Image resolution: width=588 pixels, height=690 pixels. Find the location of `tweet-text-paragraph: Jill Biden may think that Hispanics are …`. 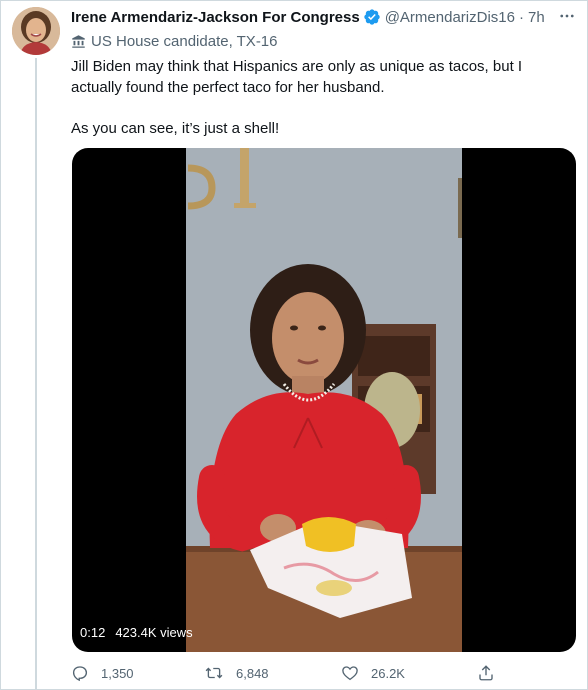

tweet-text-paragraph: Jill Biden may think that Hispanics are … is located at coordinates (297, 77).